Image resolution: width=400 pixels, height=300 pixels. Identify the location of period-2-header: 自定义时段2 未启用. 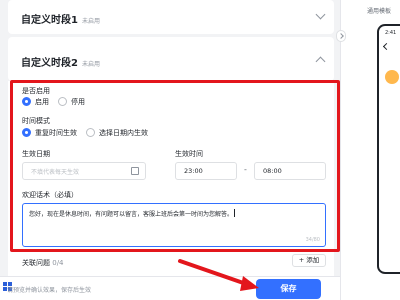
(171, 59).